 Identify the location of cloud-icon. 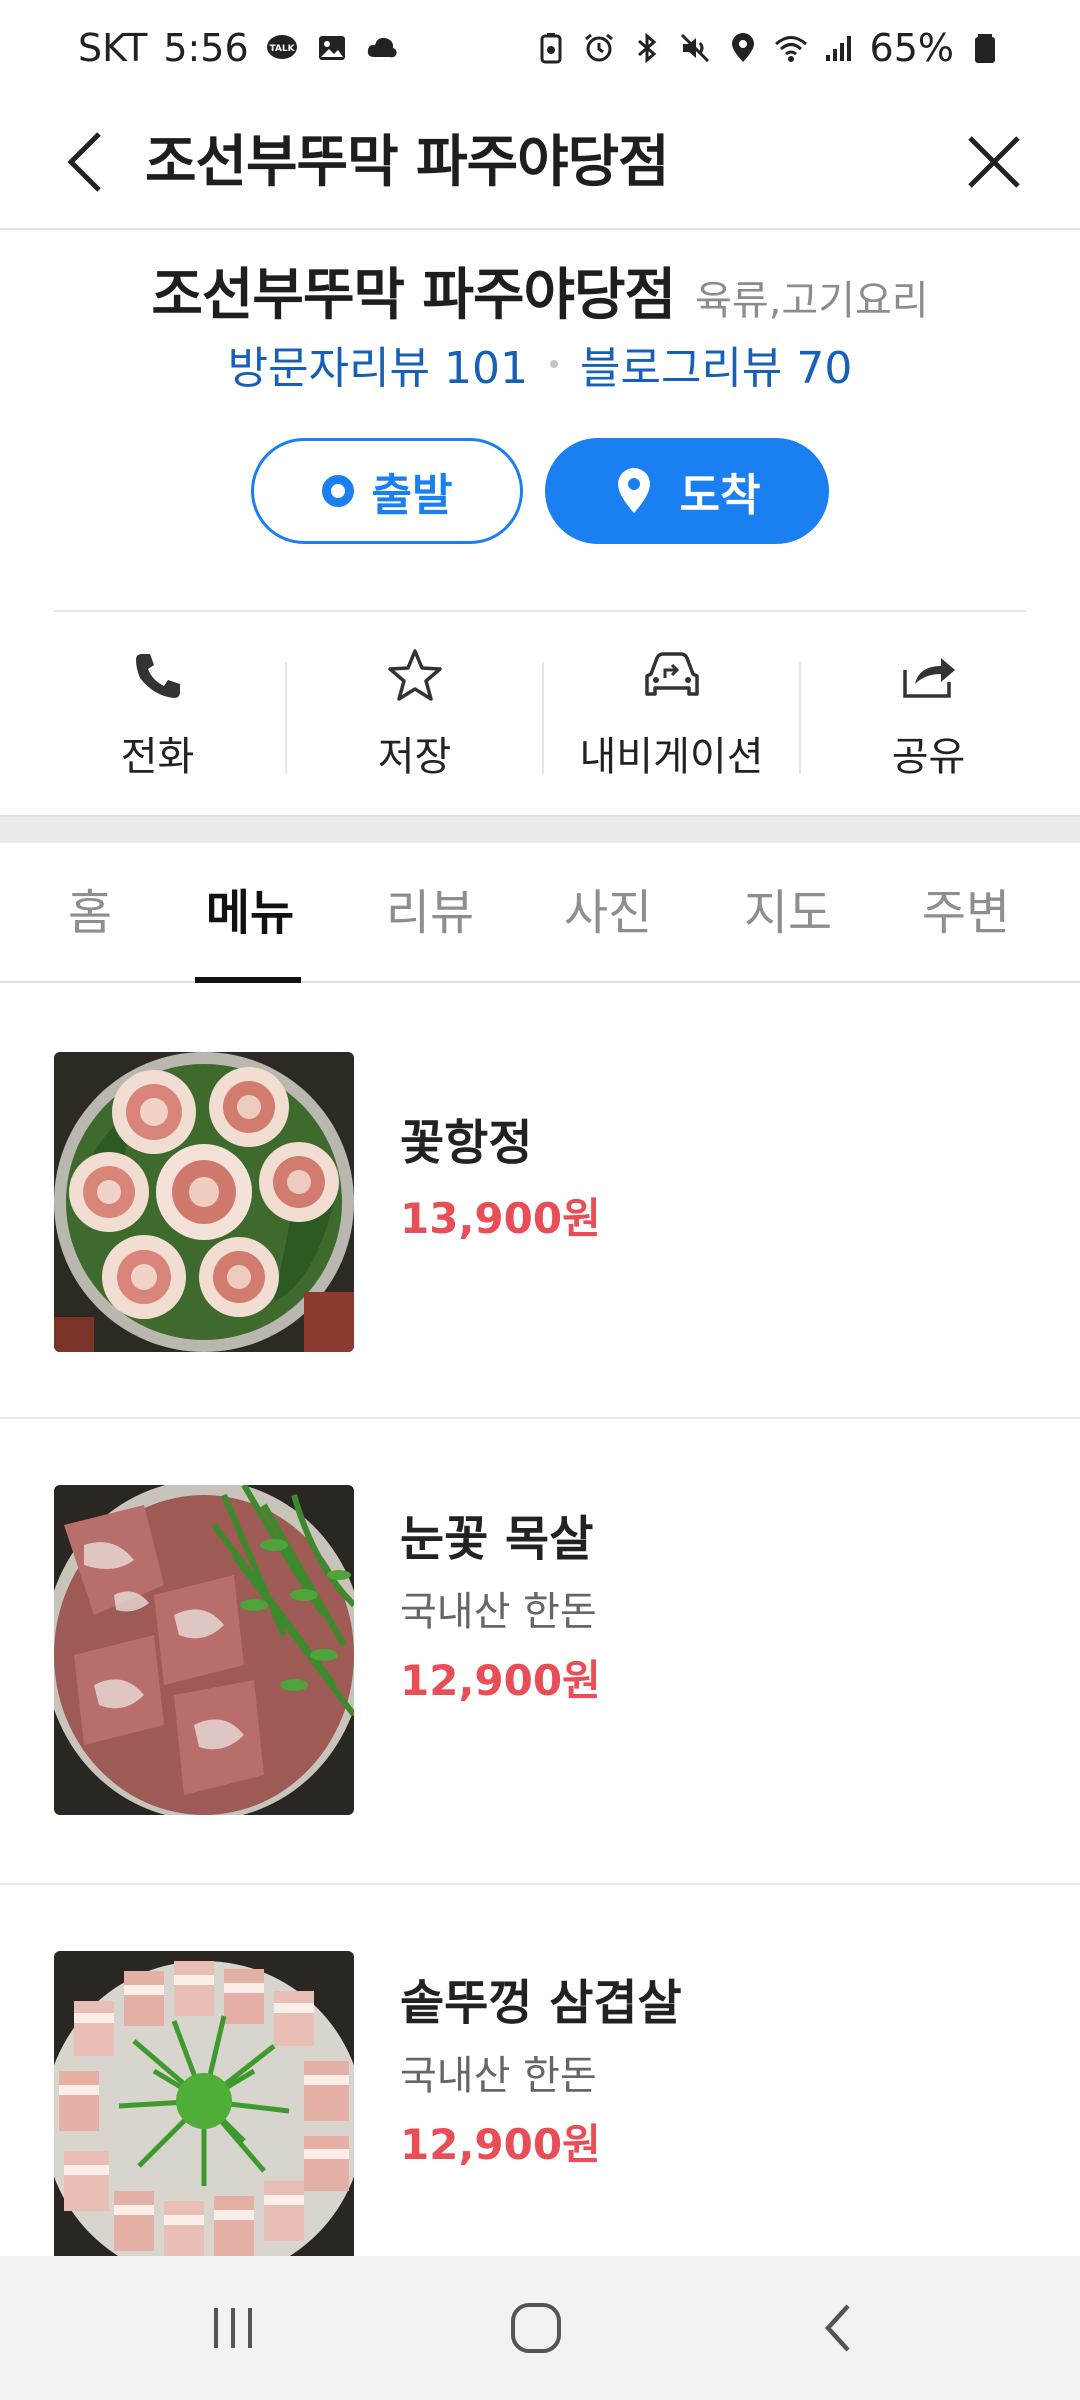
(382, 48).